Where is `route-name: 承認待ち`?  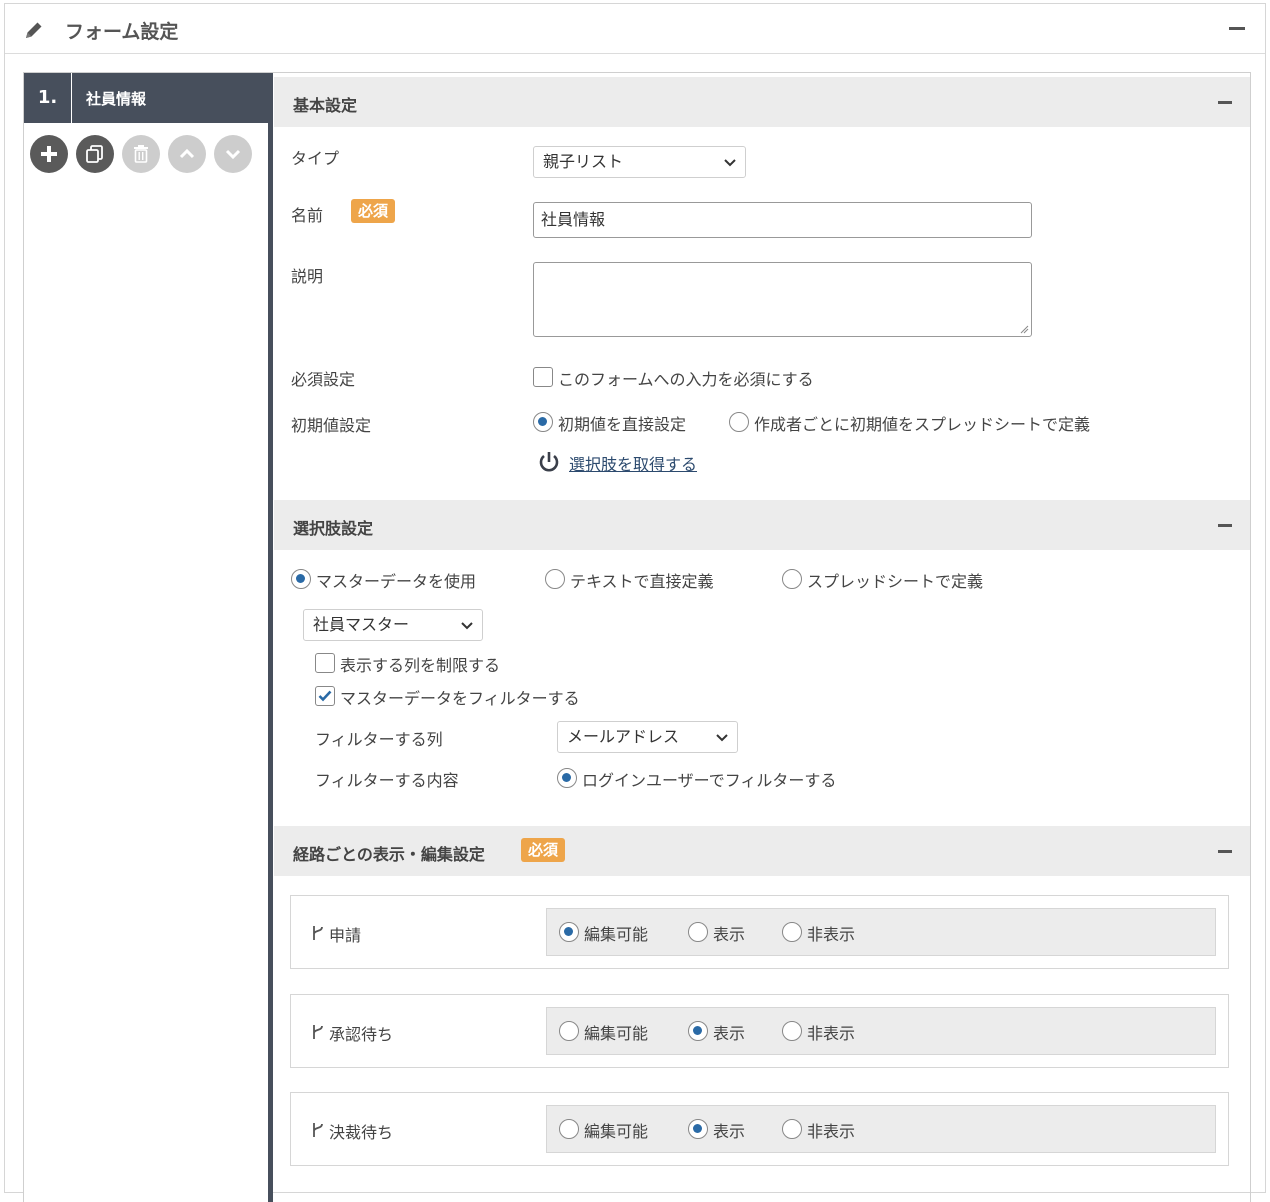
route-name: 承認待ち is located at coordinates (352, 1033).